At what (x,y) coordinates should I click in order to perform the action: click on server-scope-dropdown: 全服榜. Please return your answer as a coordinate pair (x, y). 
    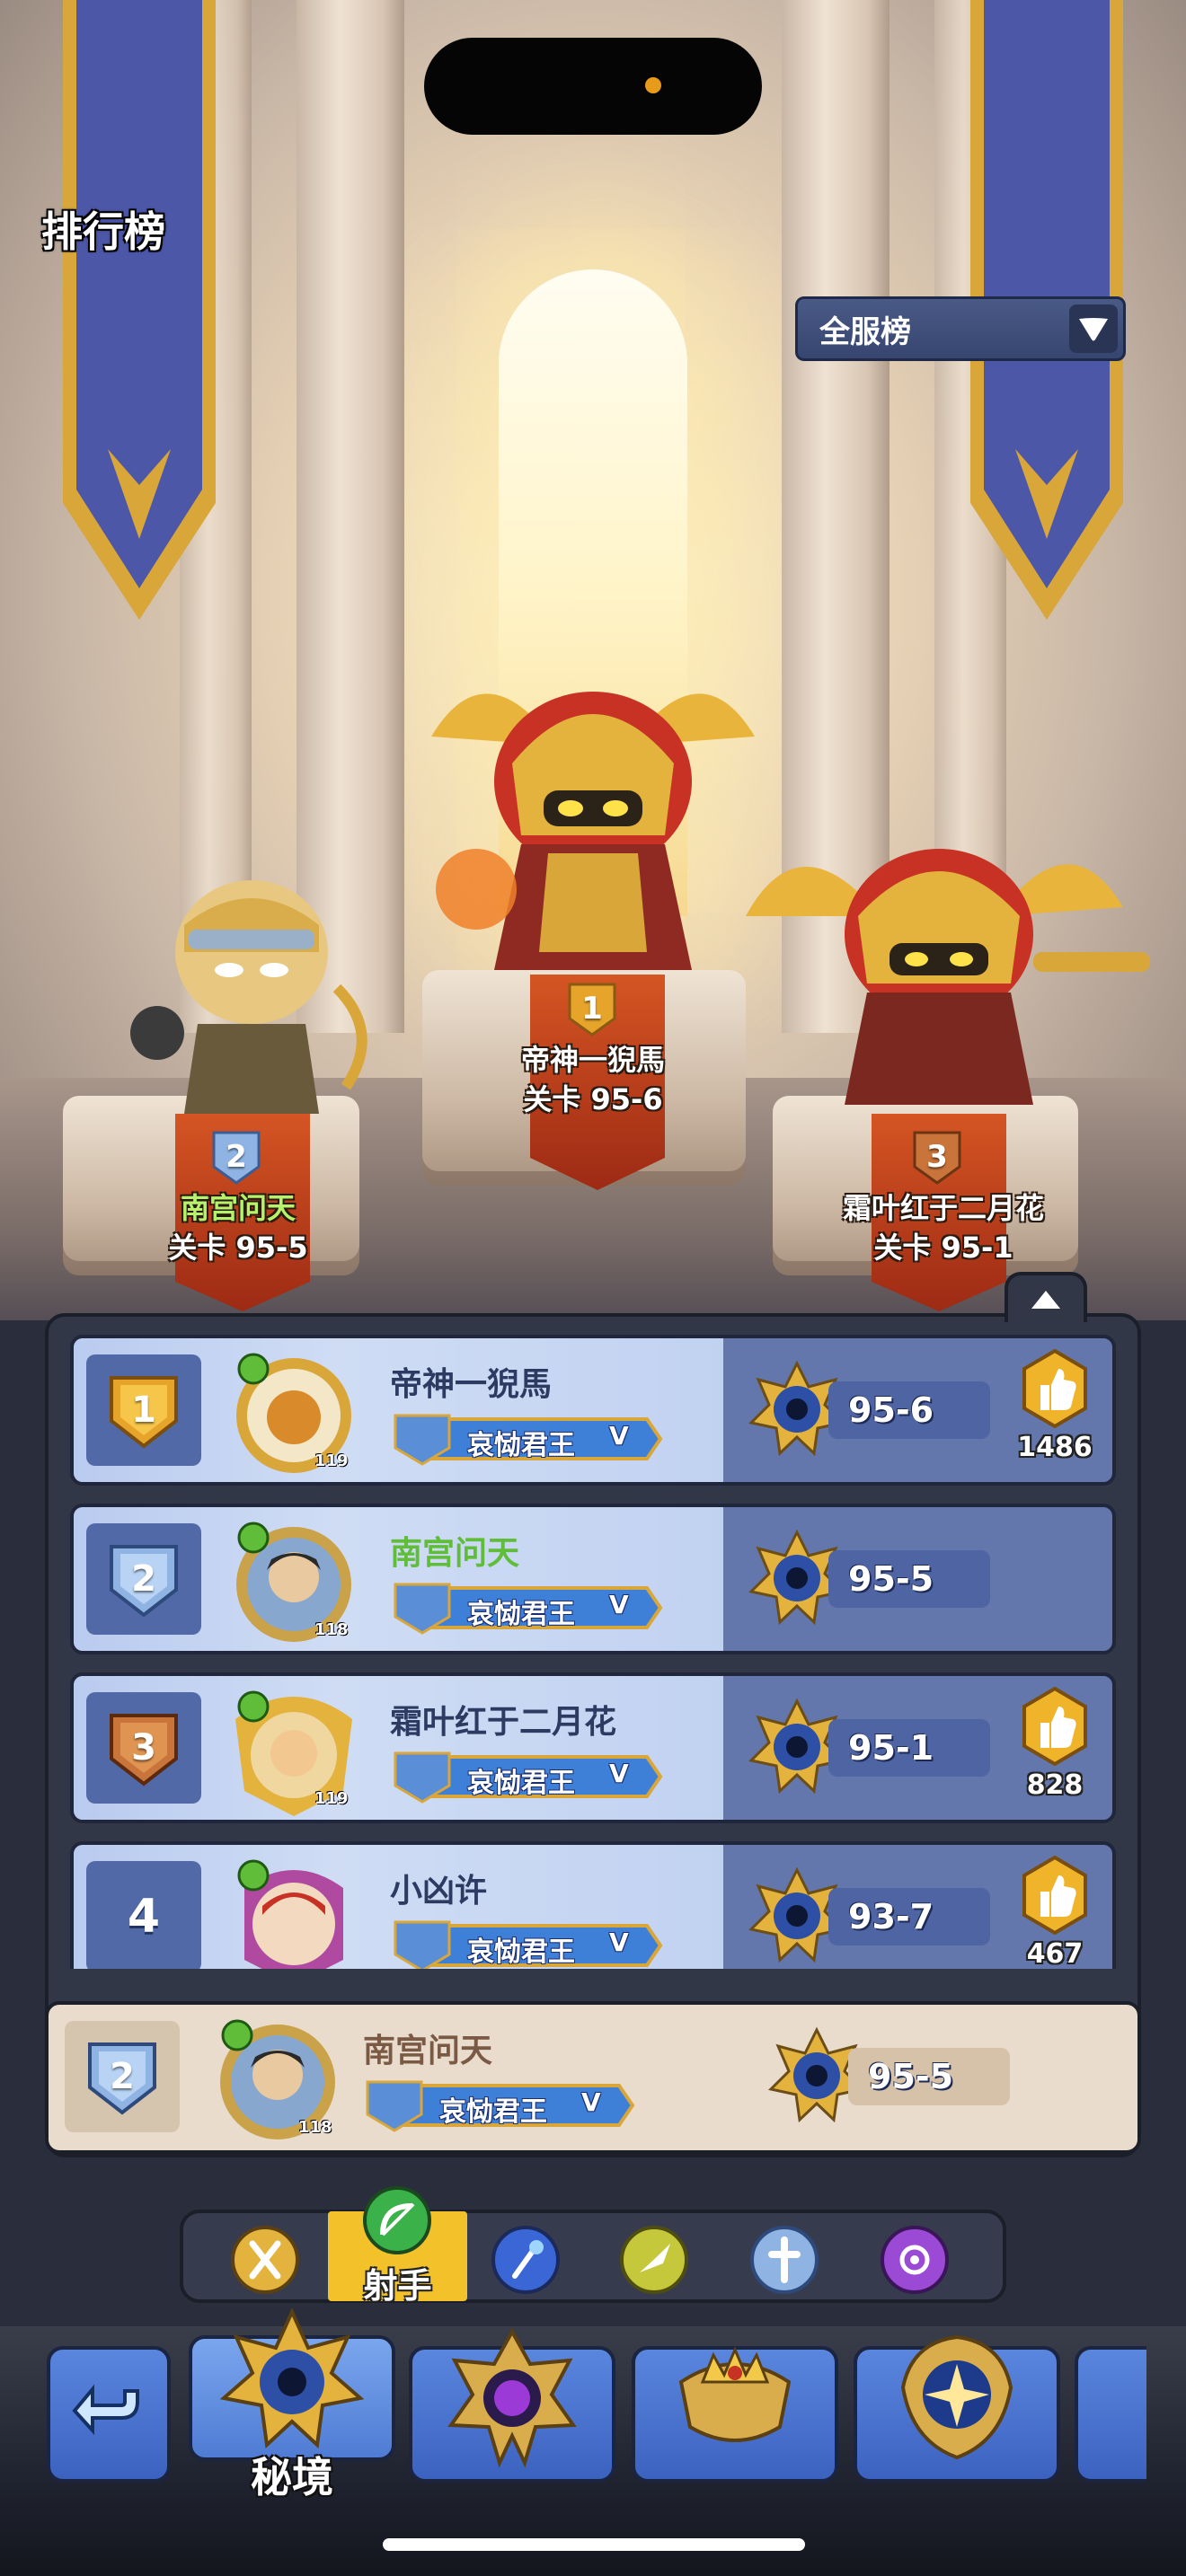
    Looking at the image, I should click on (960, 328).